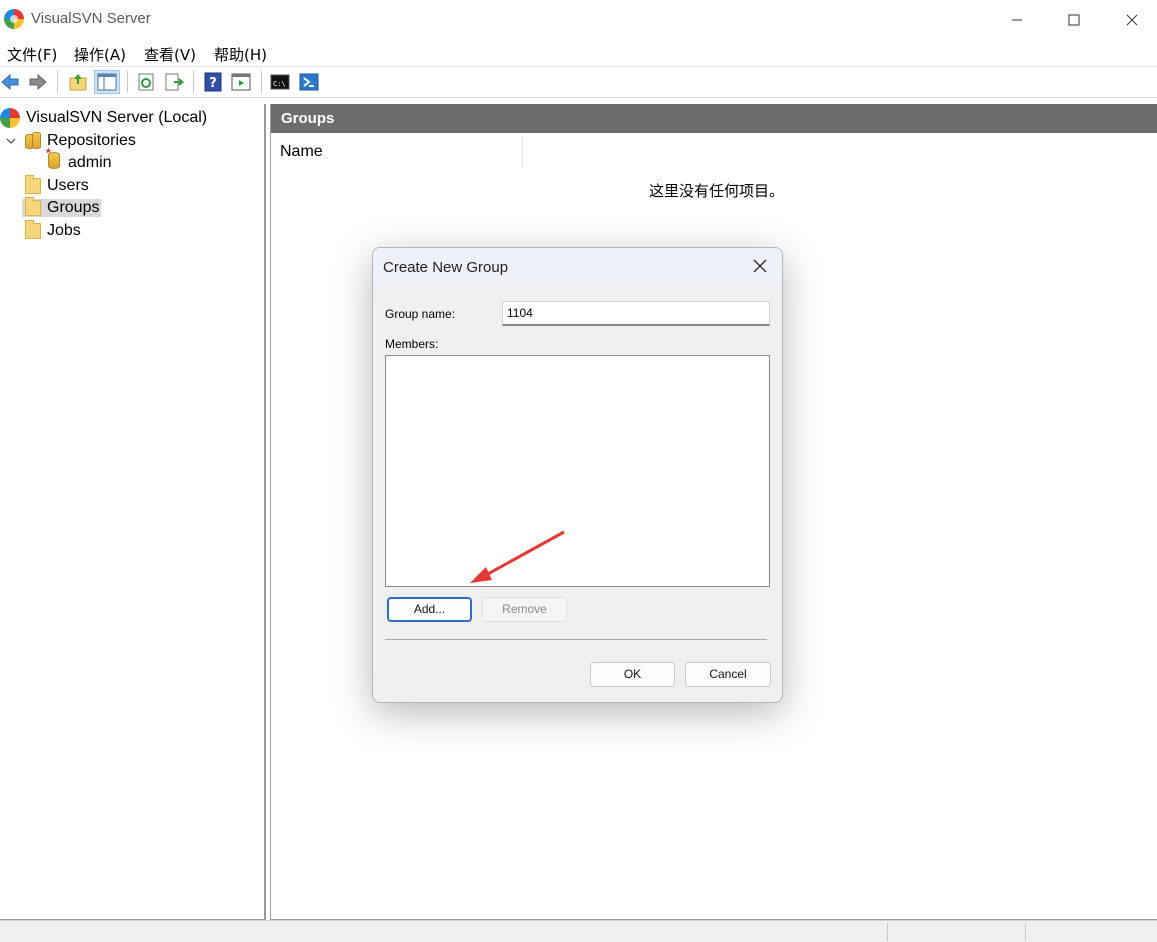  I want to click on tree-item-label: Groups, so click(73, 207).